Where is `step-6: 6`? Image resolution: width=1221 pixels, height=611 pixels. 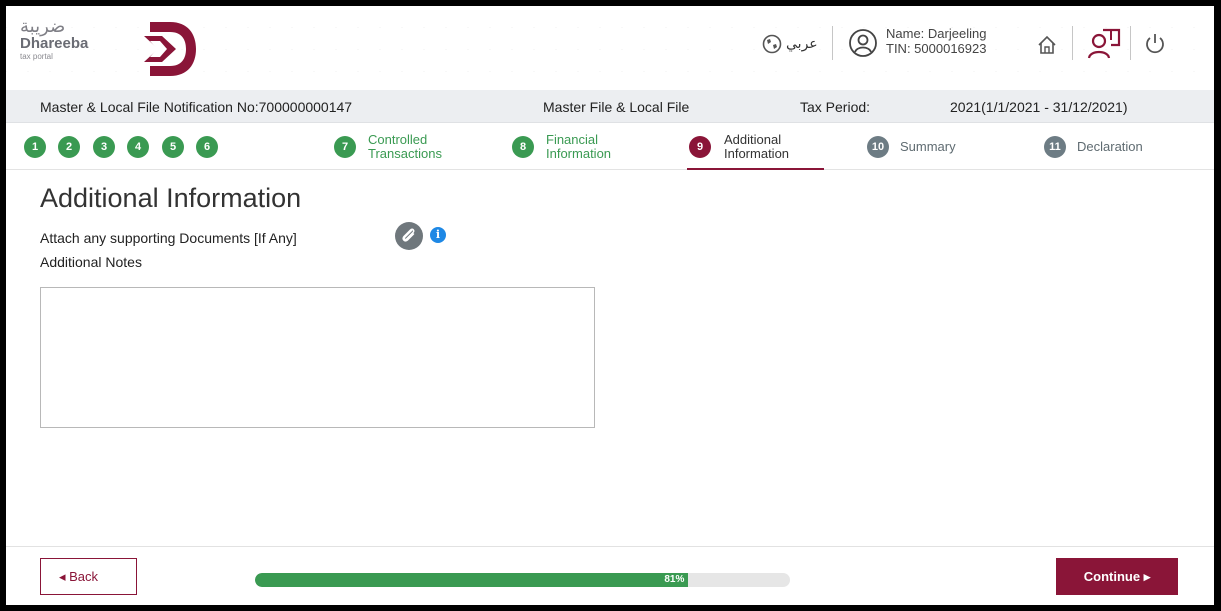
step-6: 6 is located at coordinates (207, 147).